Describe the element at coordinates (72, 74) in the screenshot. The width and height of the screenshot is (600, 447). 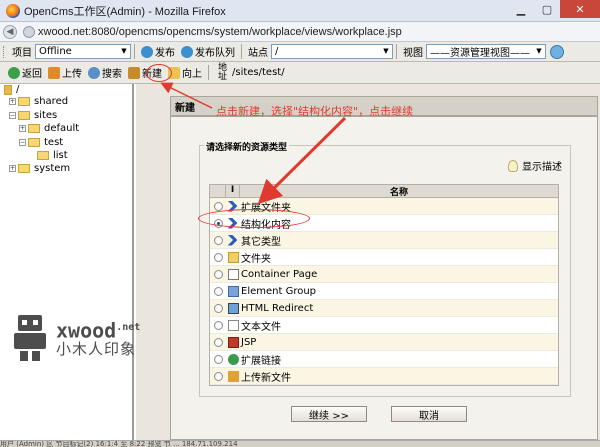
I see `upload-label: 上传` at that location.